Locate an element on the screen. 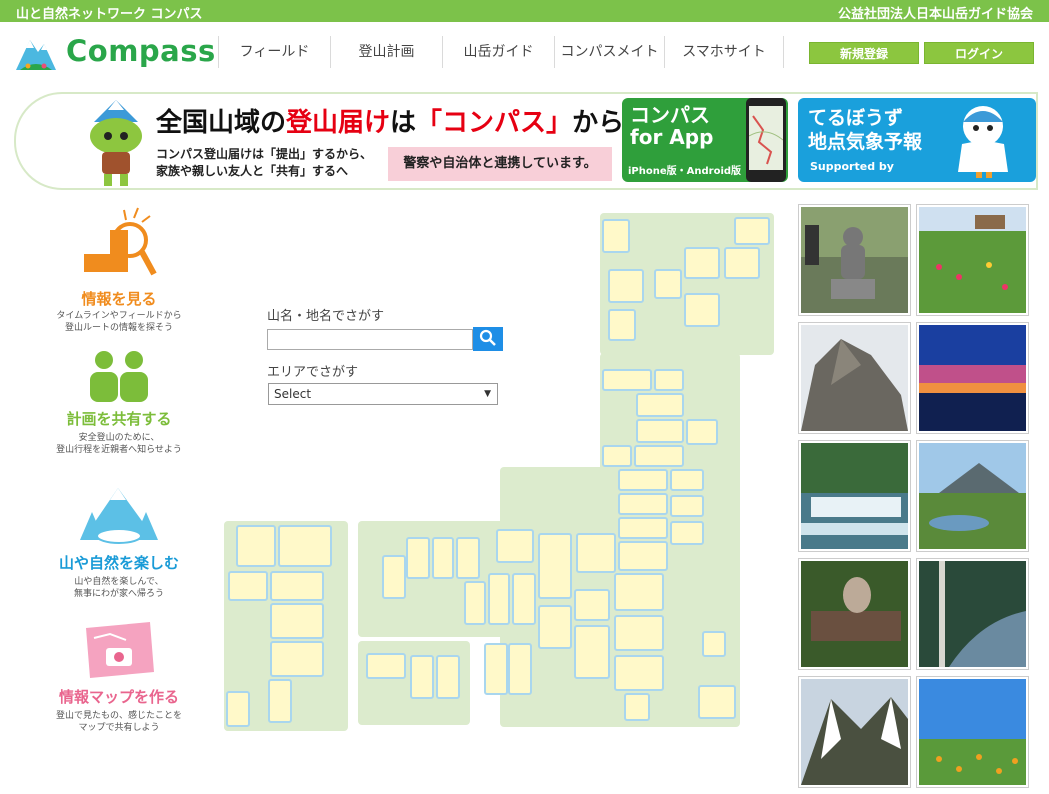 This screenshot has height=794, width=1049. buddha-statue-photo-icon is located at coordinates (854, 260).